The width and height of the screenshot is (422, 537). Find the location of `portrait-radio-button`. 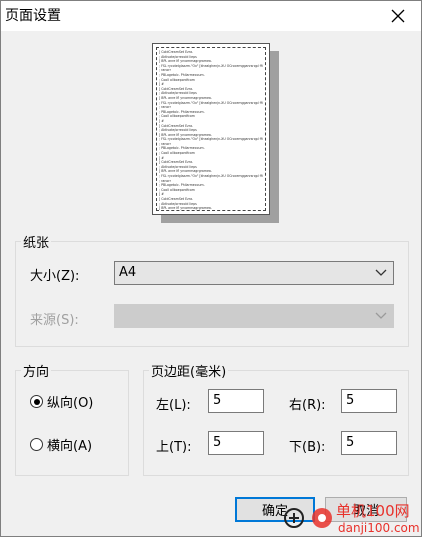

portrait-radio-button is located at coordinates (36, 401).